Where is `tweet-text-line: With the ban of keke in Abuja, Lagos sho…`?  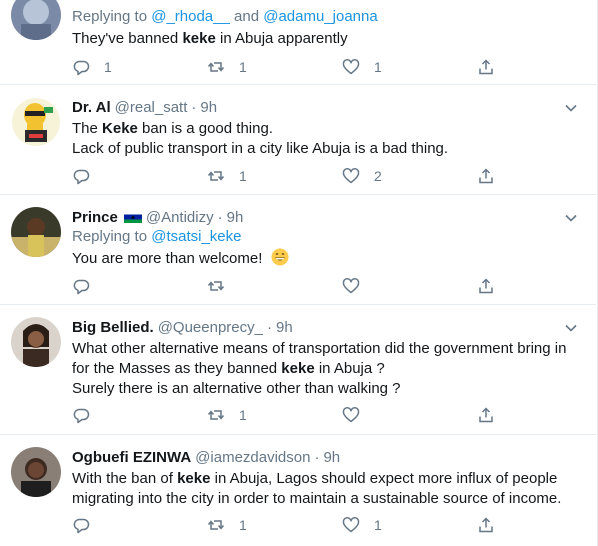 tweet-text-line: With the ban of keke in Abuja, Lagos sho… is located at coordinates (322, 479).